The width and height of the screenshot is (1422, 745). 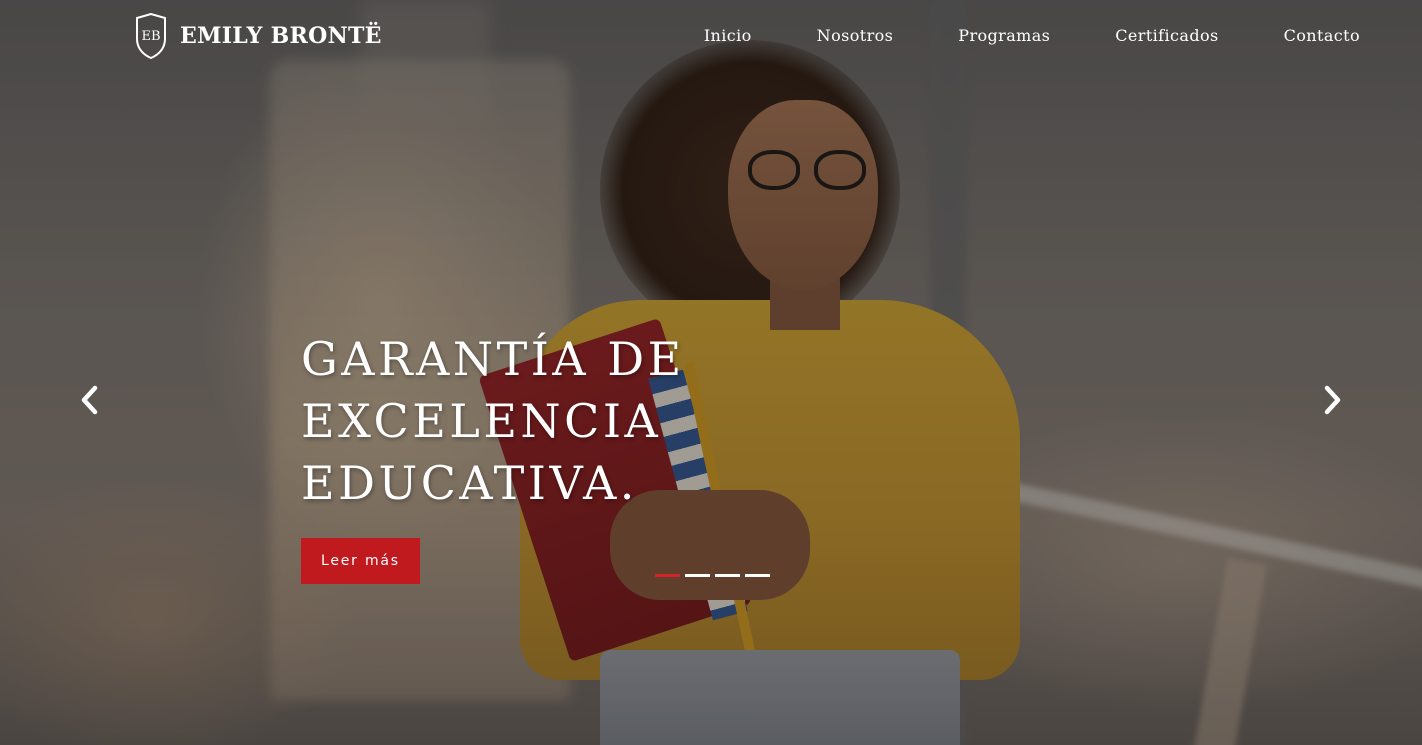 What do you see at coordinates (469, 483) in the screenshot?
I see `hero-headline-line-2: EDUCATIVA.` at bounding box center [469, 483].